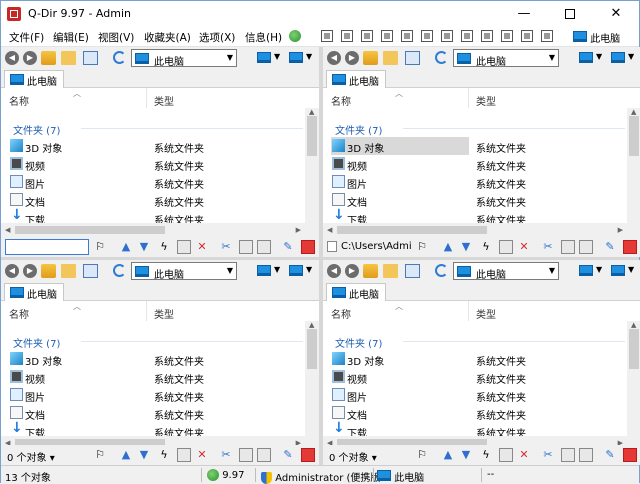 The image size is (640, 484). What do you see at coordinates (295, 36) in the screenshot?
I see `menu-globe-icon` at bounding box center [295, 36].